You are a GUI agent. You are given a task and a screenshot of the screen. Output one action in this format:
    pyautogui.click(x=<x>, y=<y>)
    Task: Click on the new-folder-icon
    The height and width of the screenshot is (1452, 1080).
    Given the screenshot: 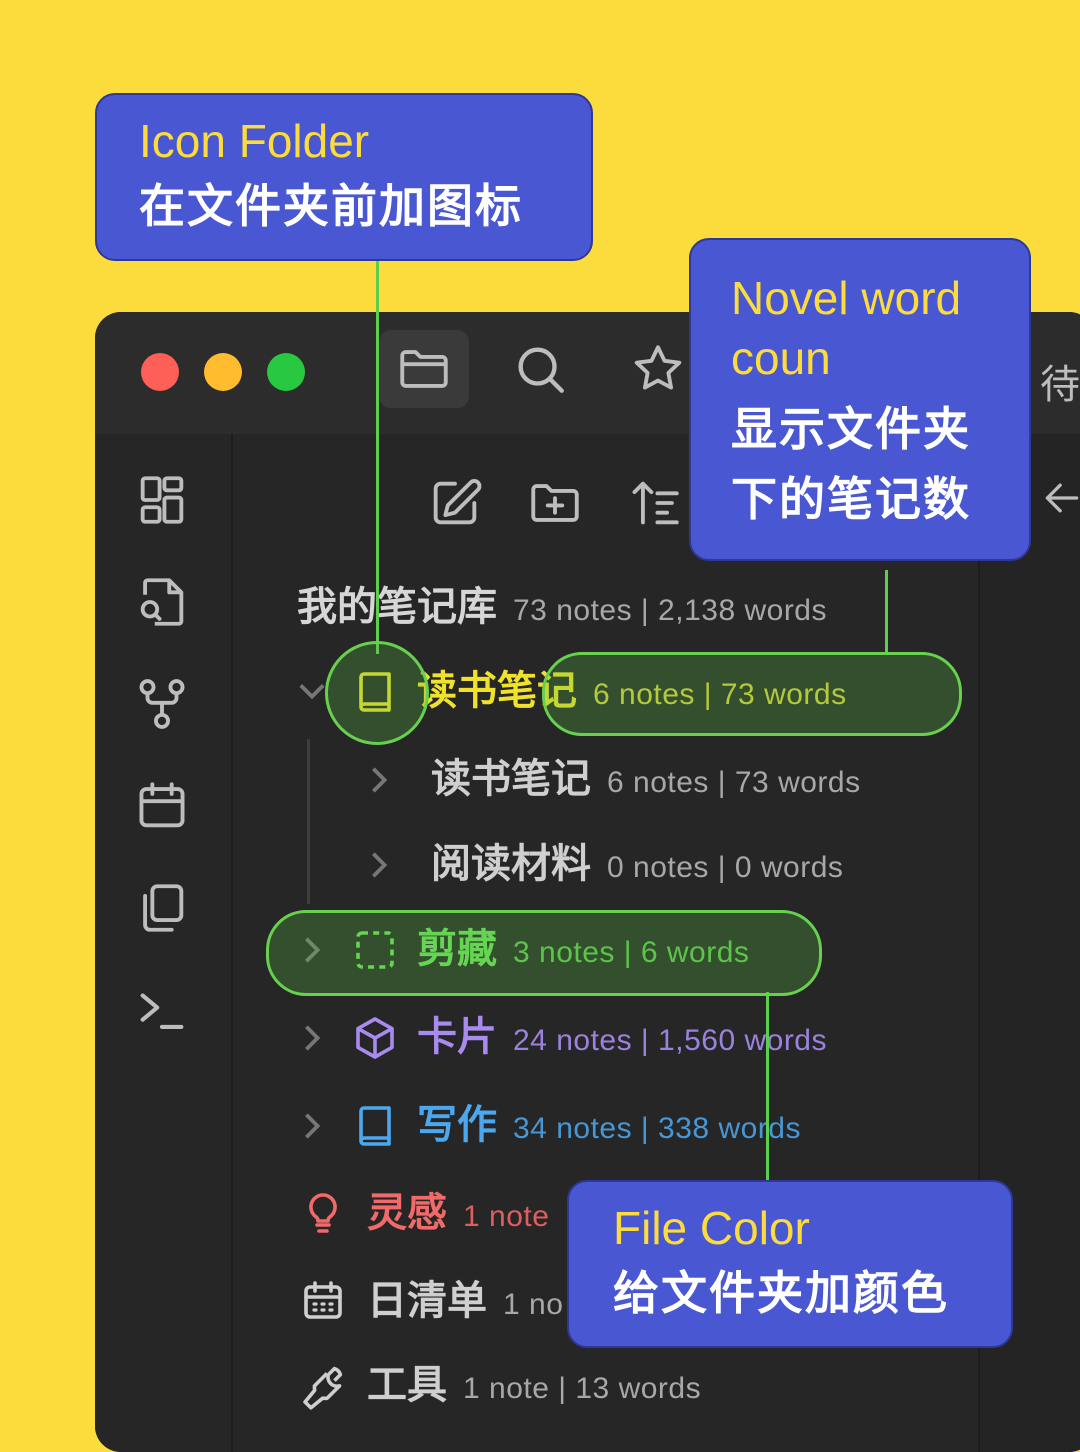 What is the action you would take?
    pyautogui.click(x=555, y=503)
    